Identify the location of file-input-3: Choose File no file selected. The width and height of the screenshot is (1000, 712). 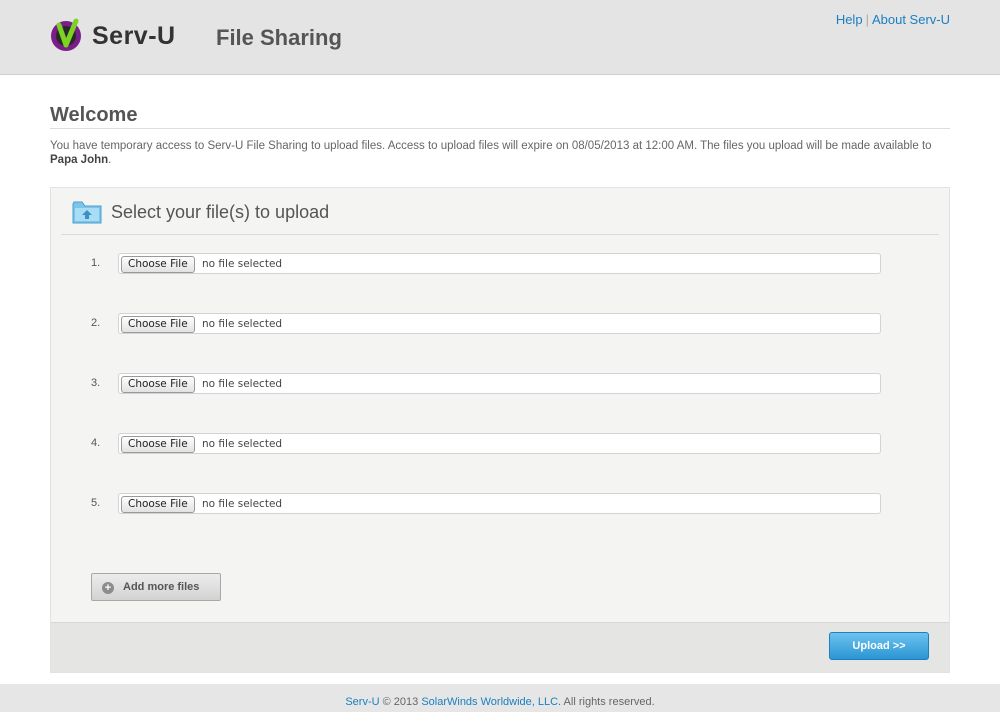
(499, 383).